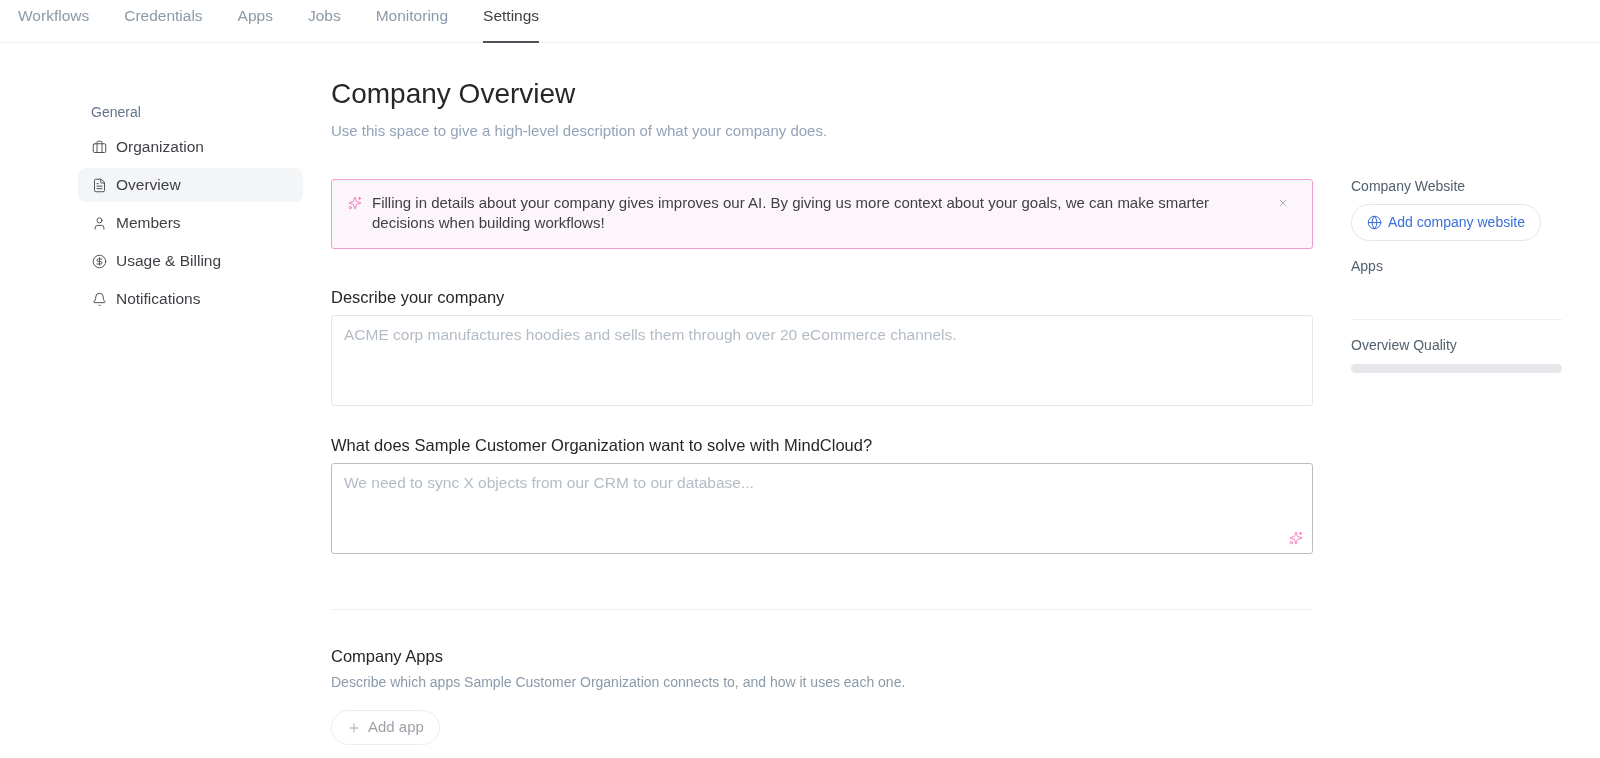 The height and width of the screenshot is (758, 1600). I want to click on briefcase-icon, so click(99, 147).